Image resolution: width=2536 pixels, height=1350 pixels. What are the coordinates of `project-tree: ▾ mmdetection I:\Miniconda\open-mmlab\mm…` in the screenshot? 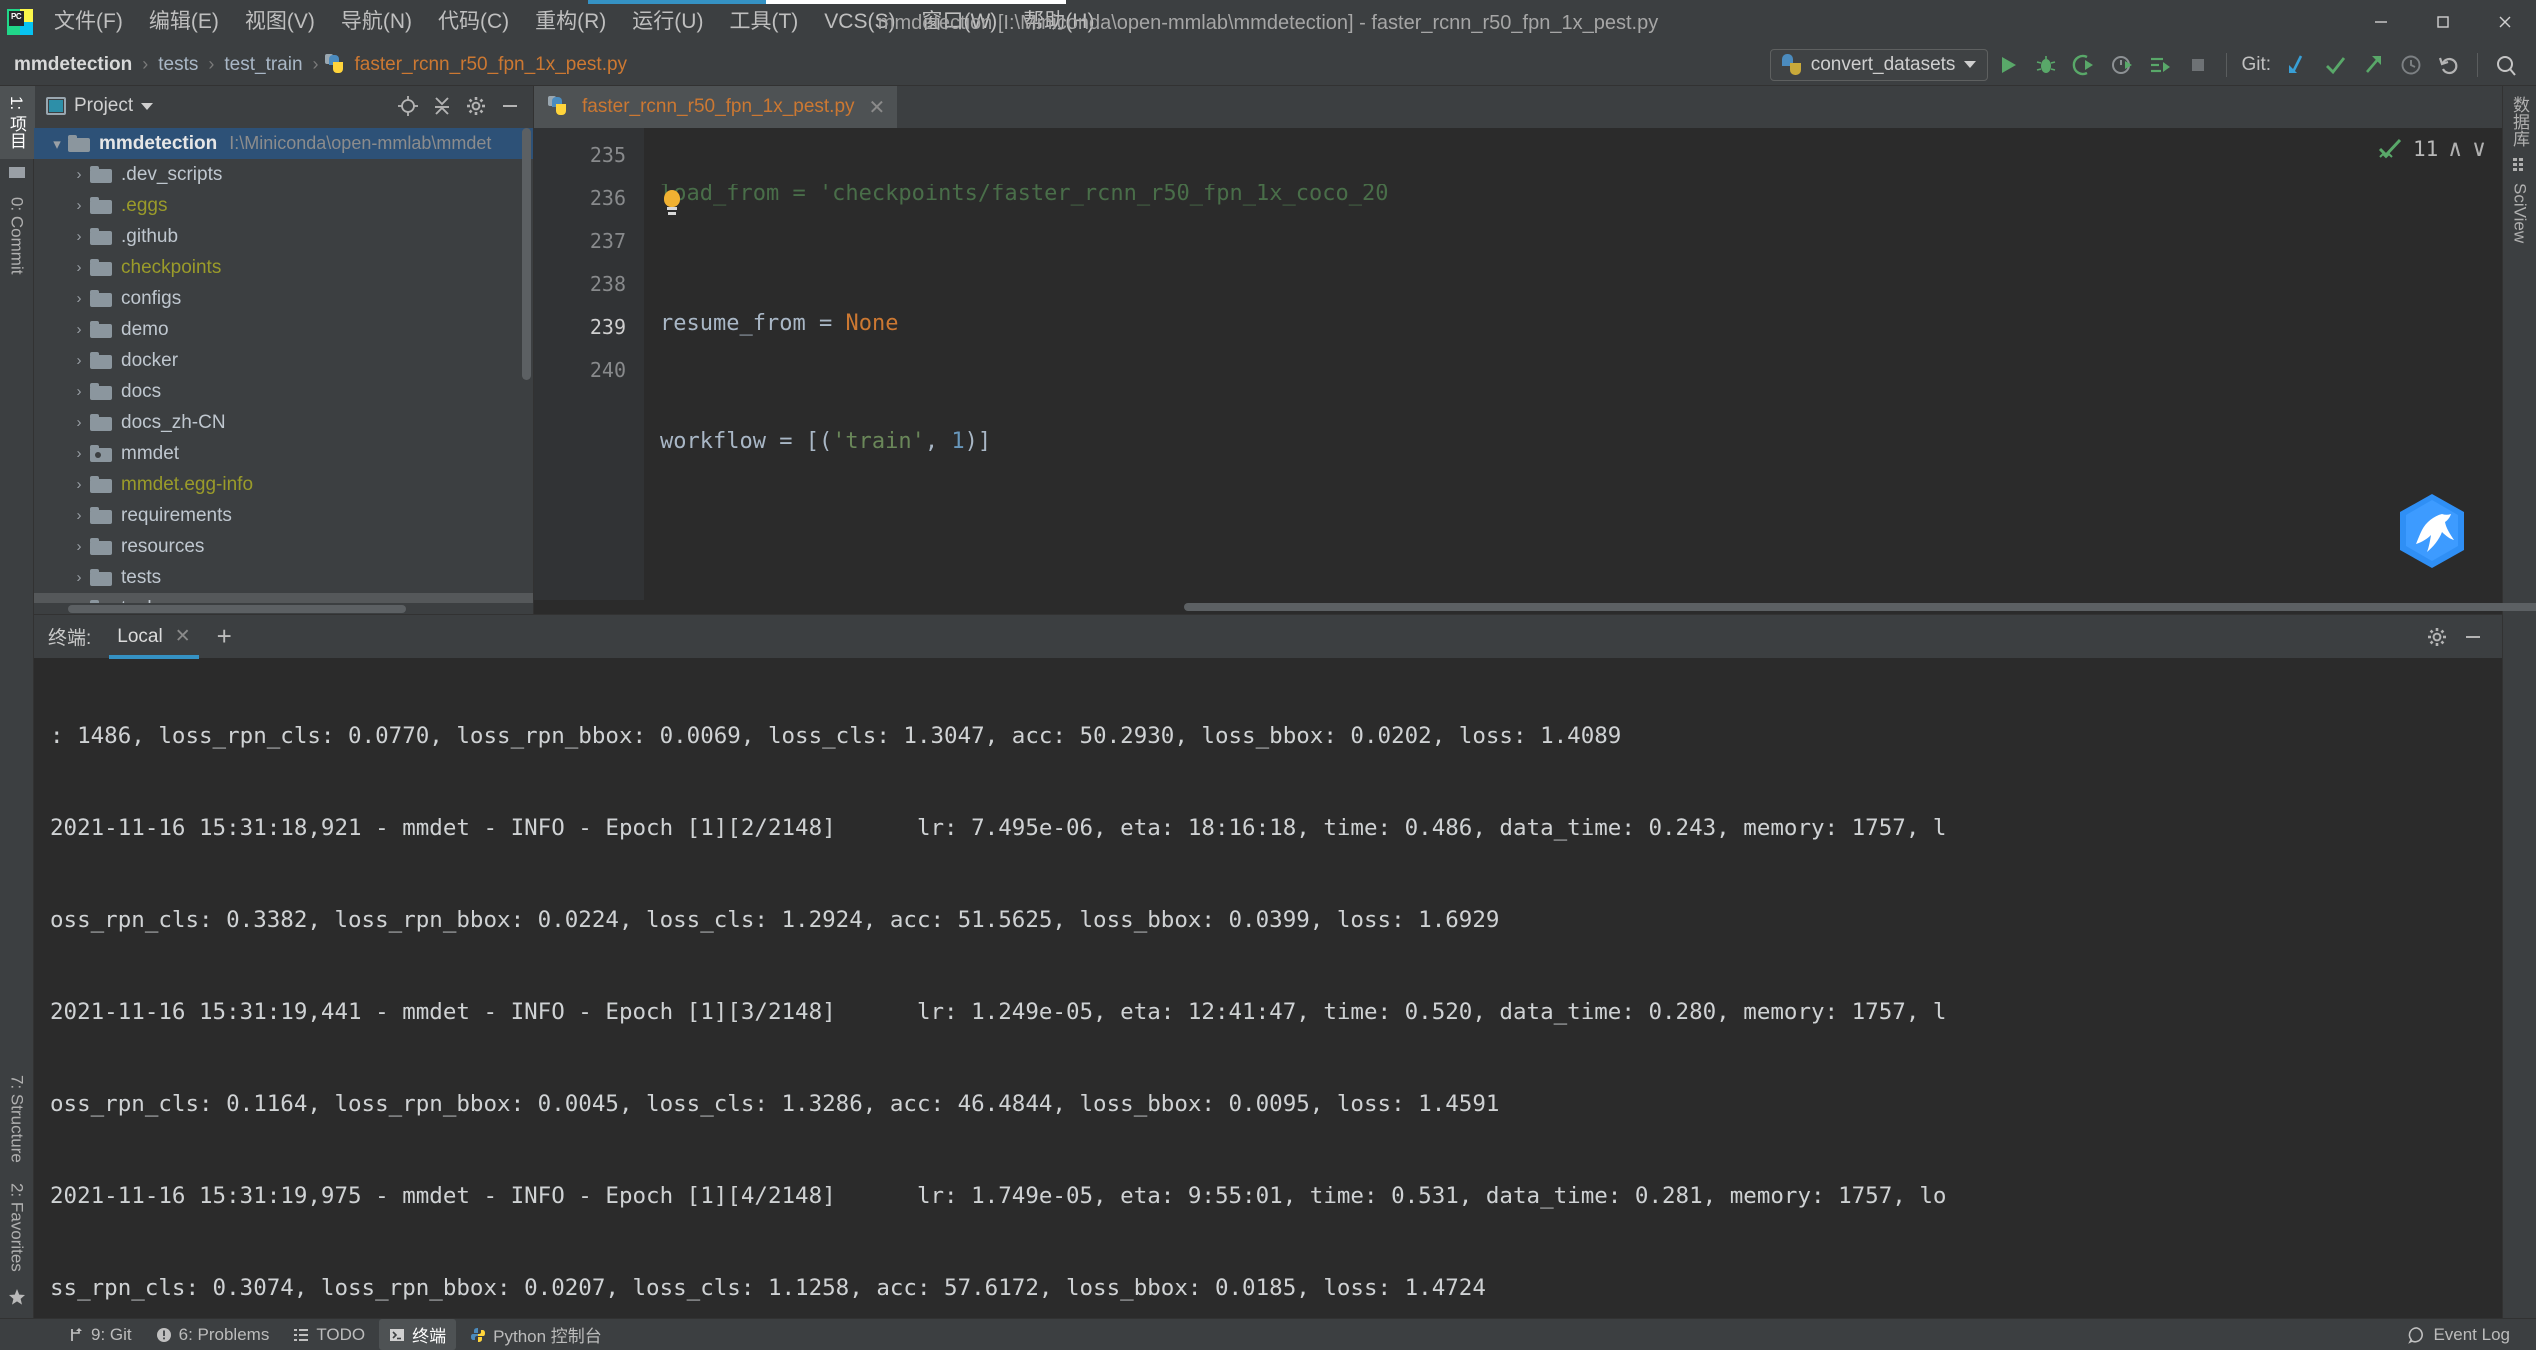 It's located at (283, 364).